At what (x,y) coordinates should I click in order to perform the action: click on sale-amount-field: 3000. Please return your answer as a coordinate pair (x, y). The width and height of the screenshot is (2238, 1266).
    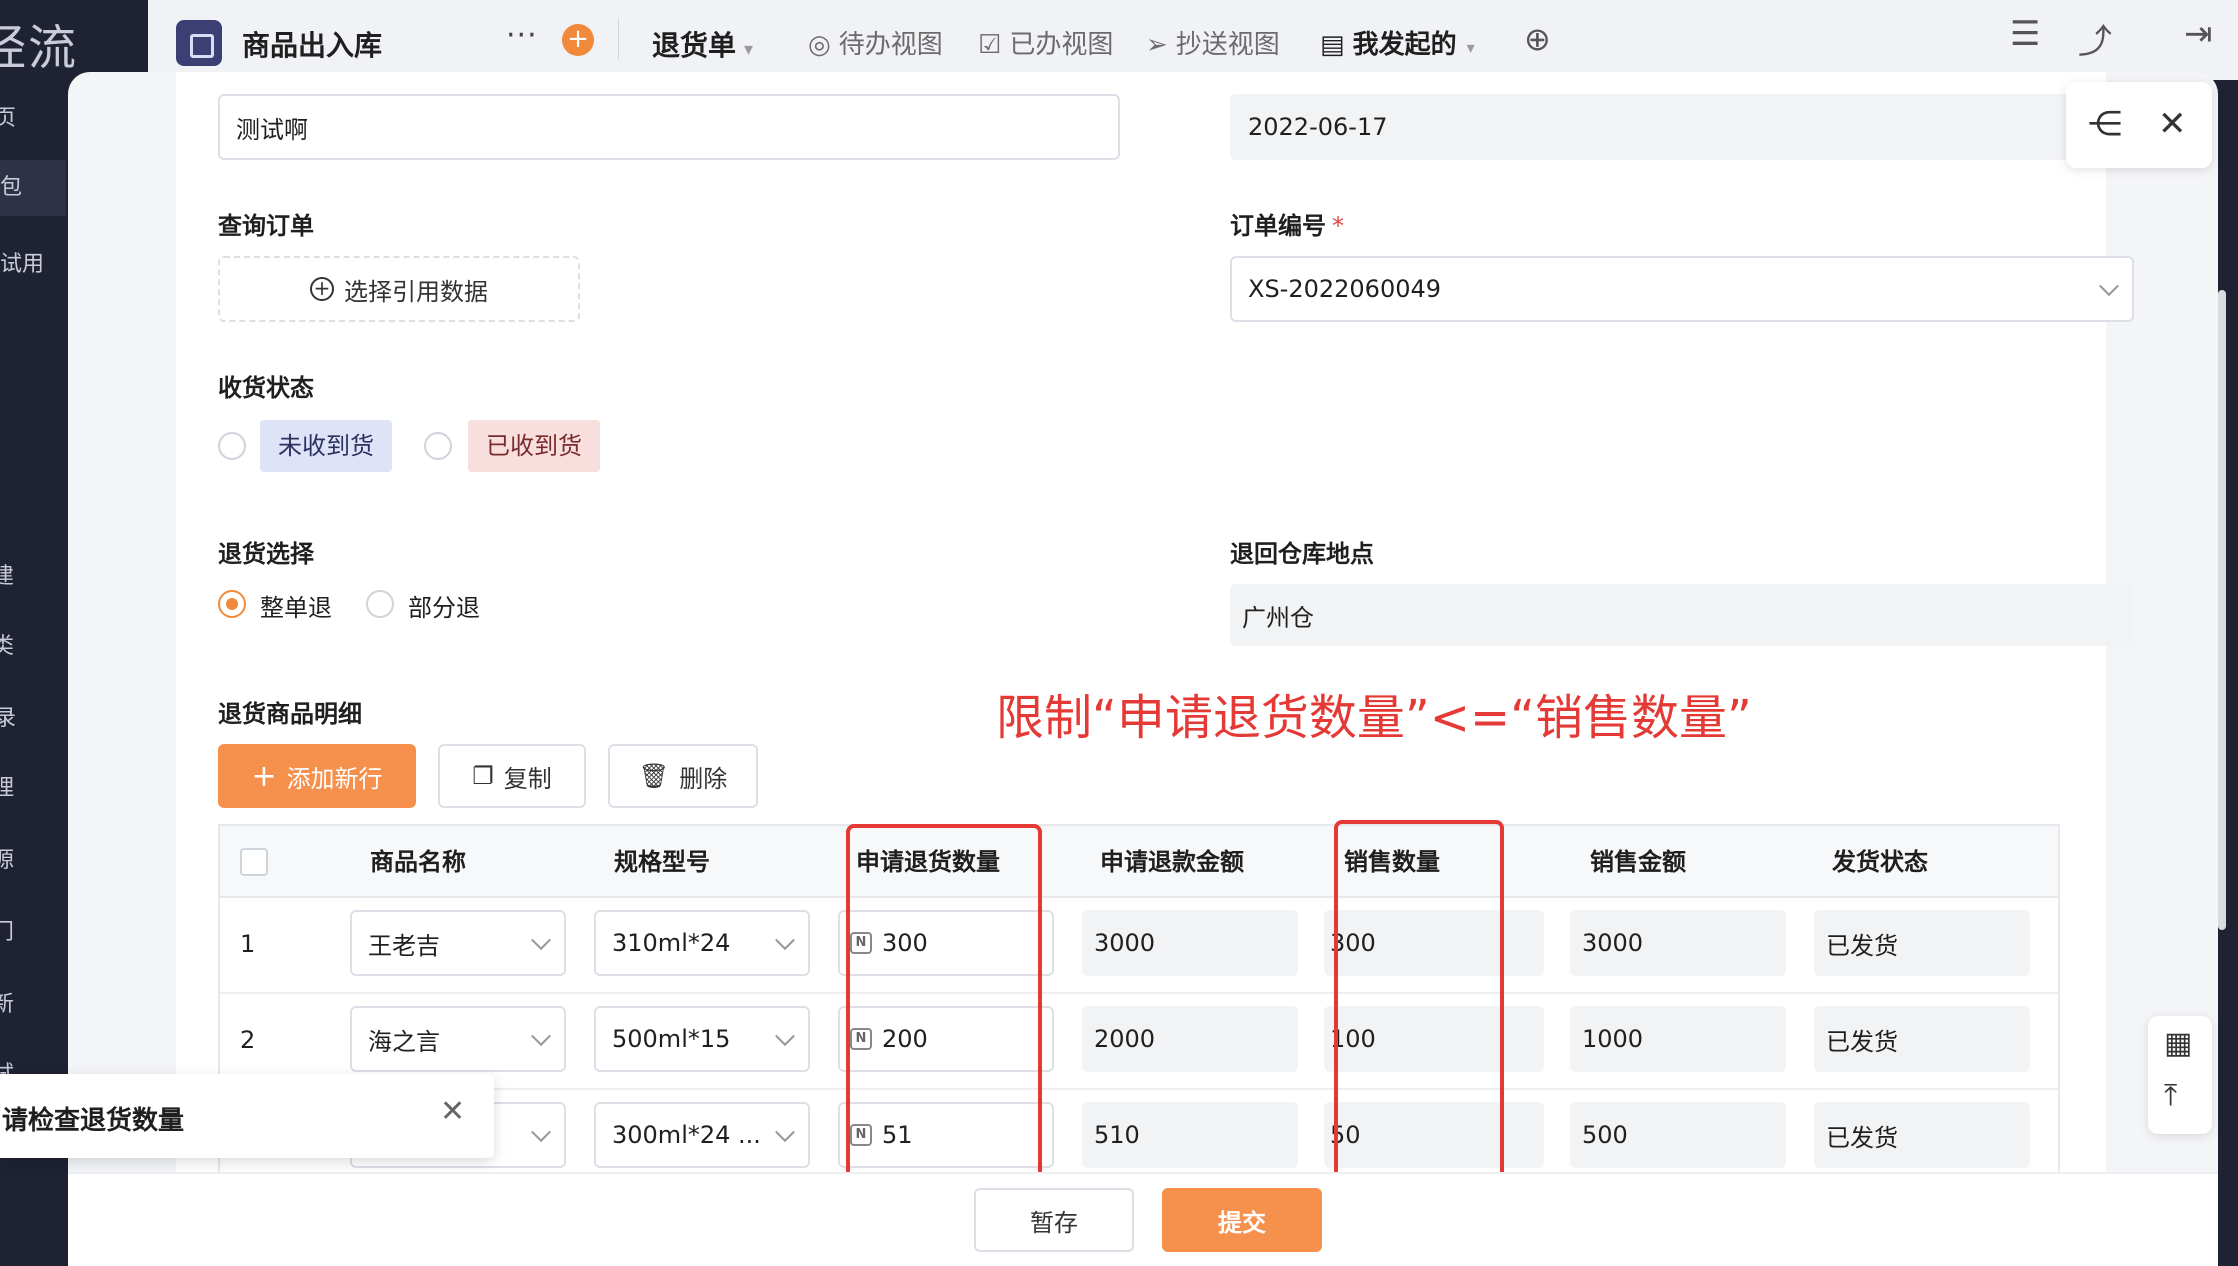
    Looking at the image, I should click on (1678, 943).